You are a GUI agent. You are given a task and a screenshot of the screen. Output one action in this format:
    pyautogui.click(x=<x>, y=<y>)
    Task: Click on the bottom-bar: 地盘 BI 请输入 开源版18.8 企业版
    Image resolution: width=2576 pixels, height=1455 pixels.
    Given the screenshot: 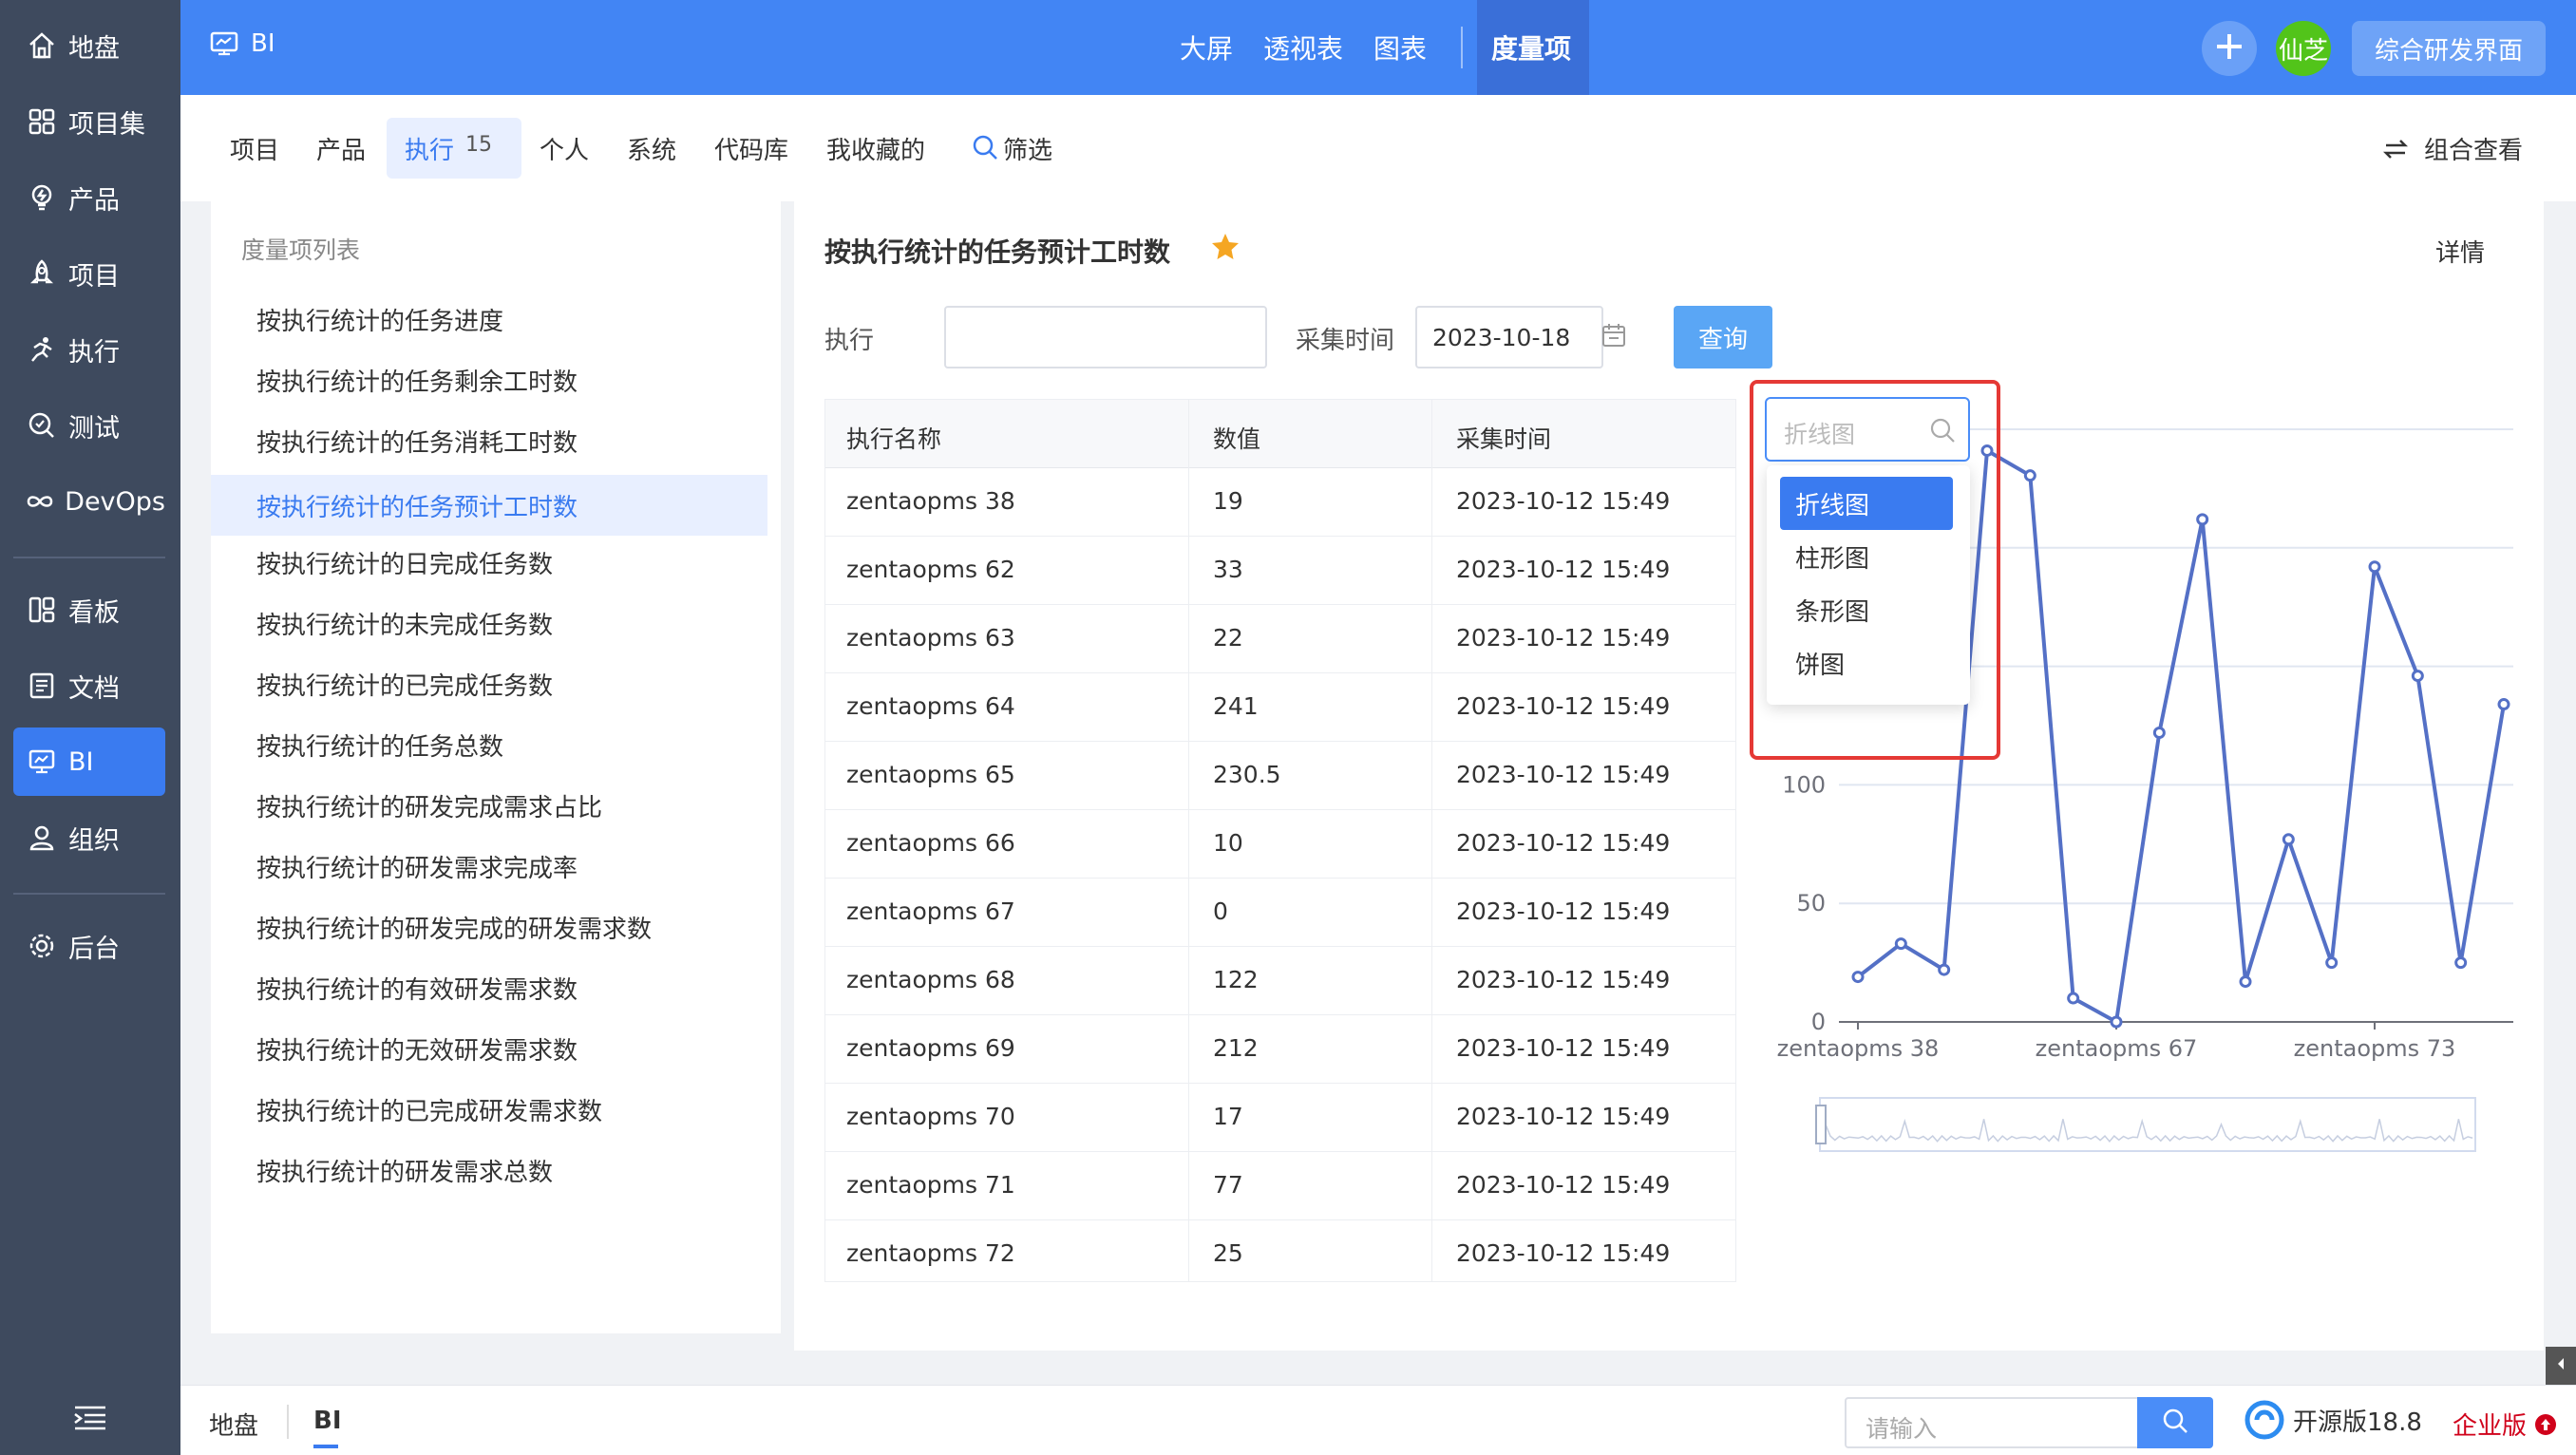 What is the action you would take?
    pyautogui.click(x=1378, y=1420)
    